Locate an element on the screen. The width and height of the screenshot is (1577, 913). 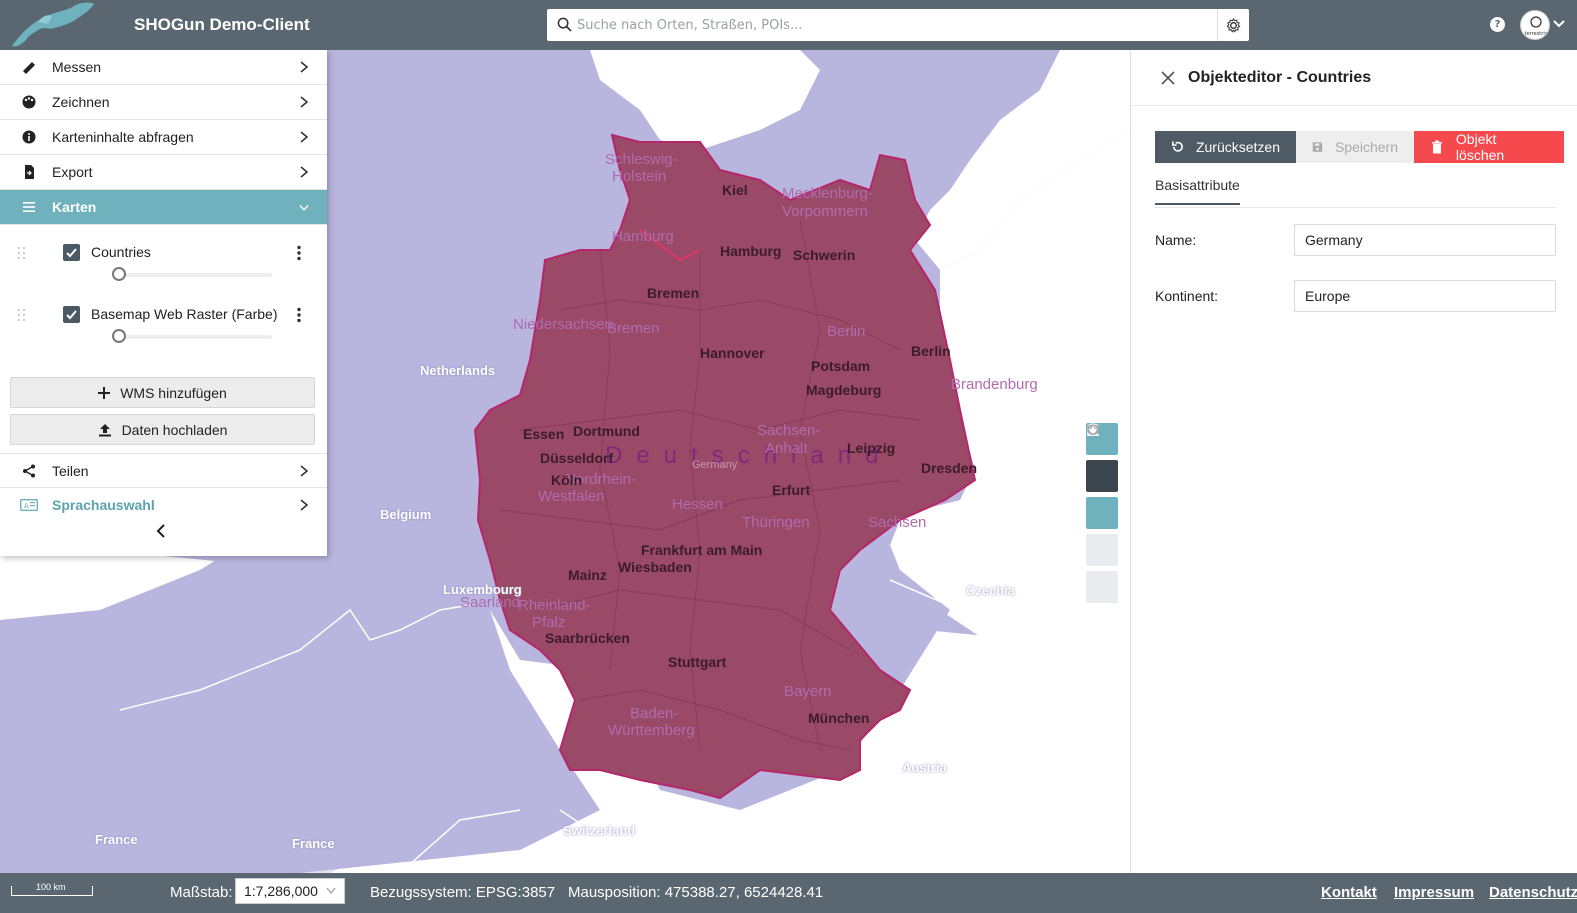
scale-select: 1:7,286,000 is located at coordinates (290, 891).